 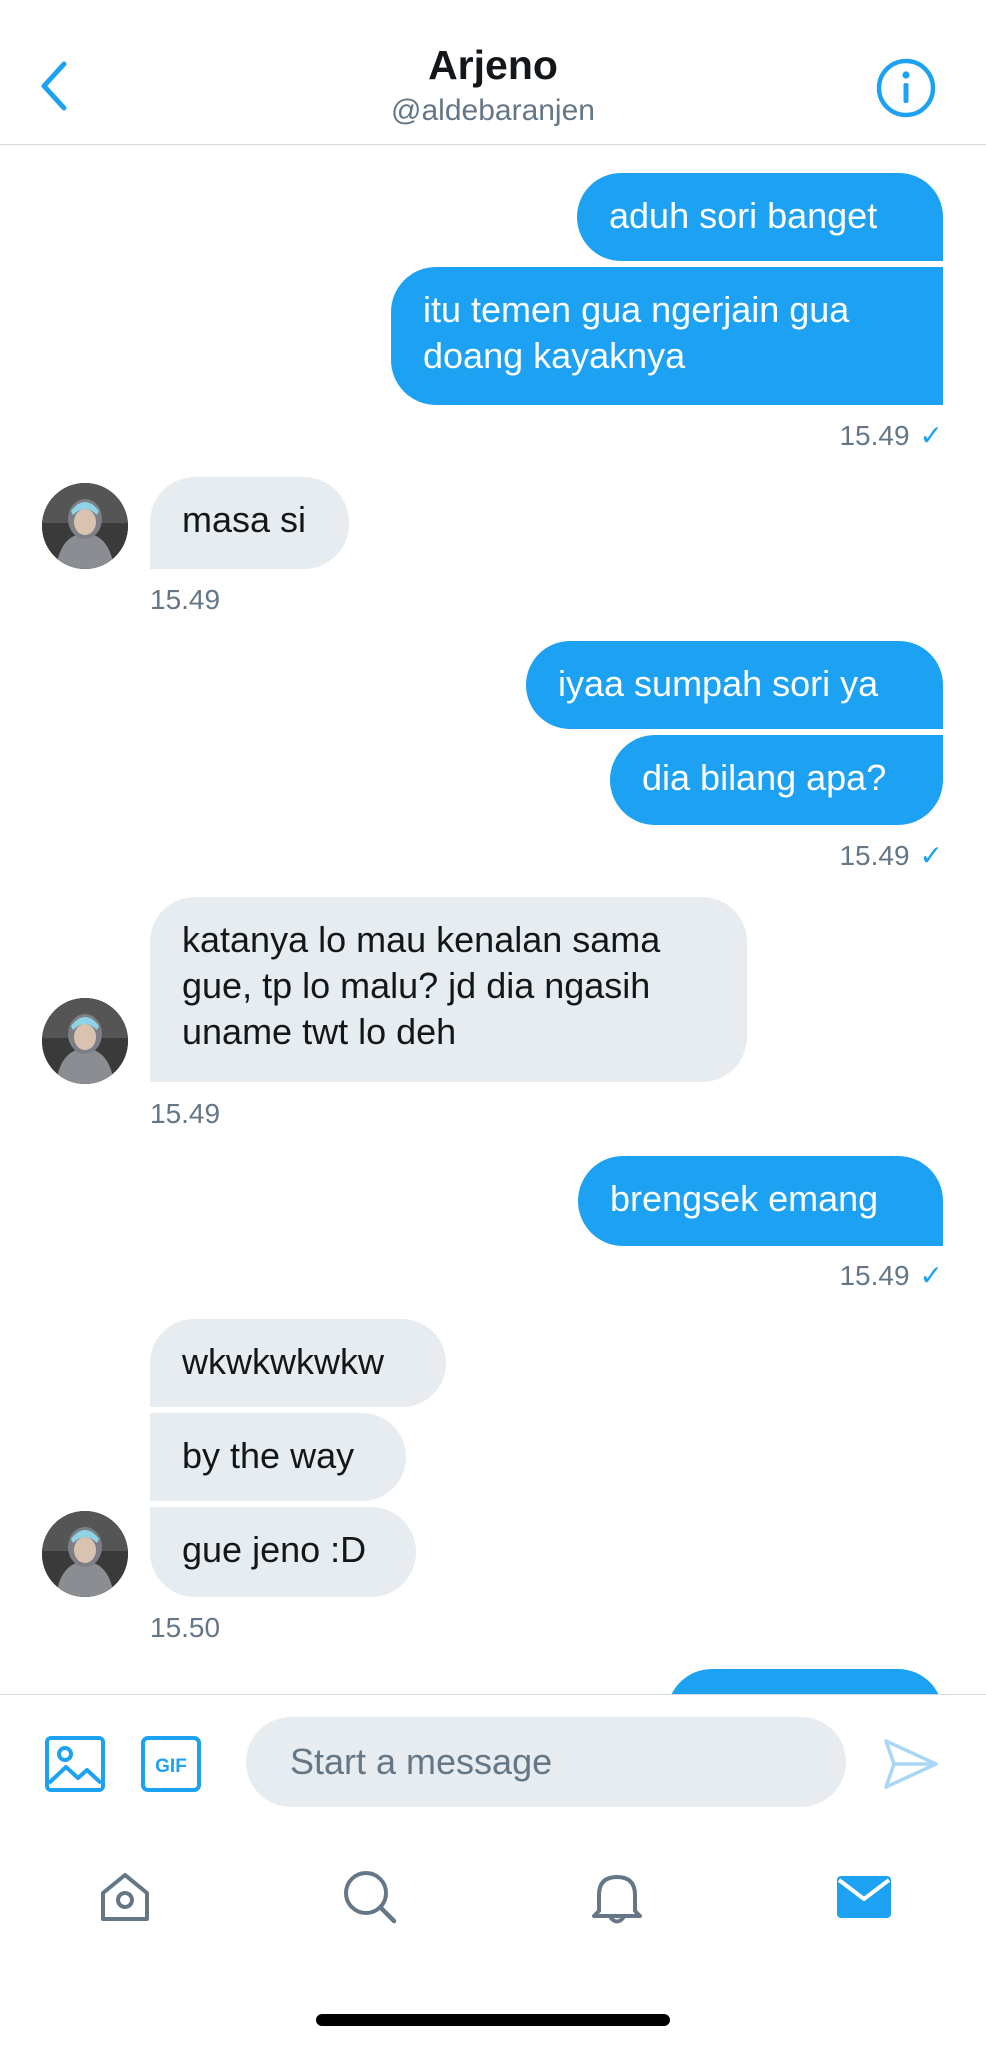 I want to click on message-bubble-sent: brengsek emang, so click(x=760, y=1201).